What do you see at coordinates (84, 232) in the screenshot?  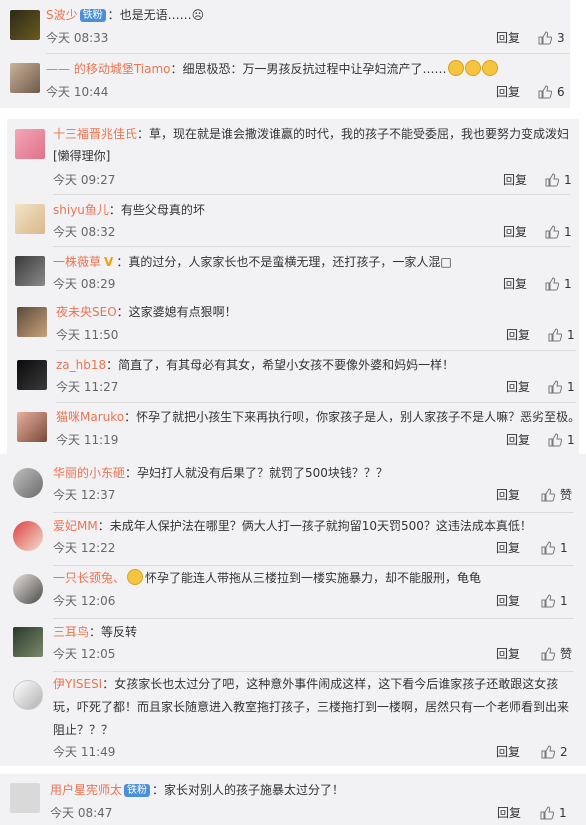 I see `timestamp: 今天 08:32` at bounding box center [84, 232].